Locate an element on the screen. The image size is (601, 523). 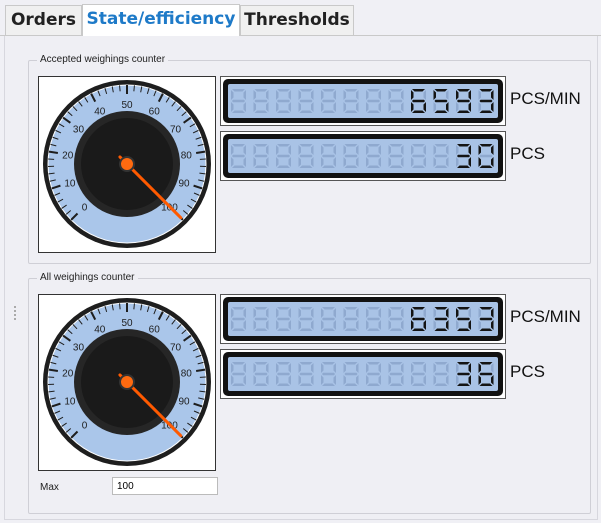
all-gauge: 0102030405060708090100 is located at coordinates (127, 382).